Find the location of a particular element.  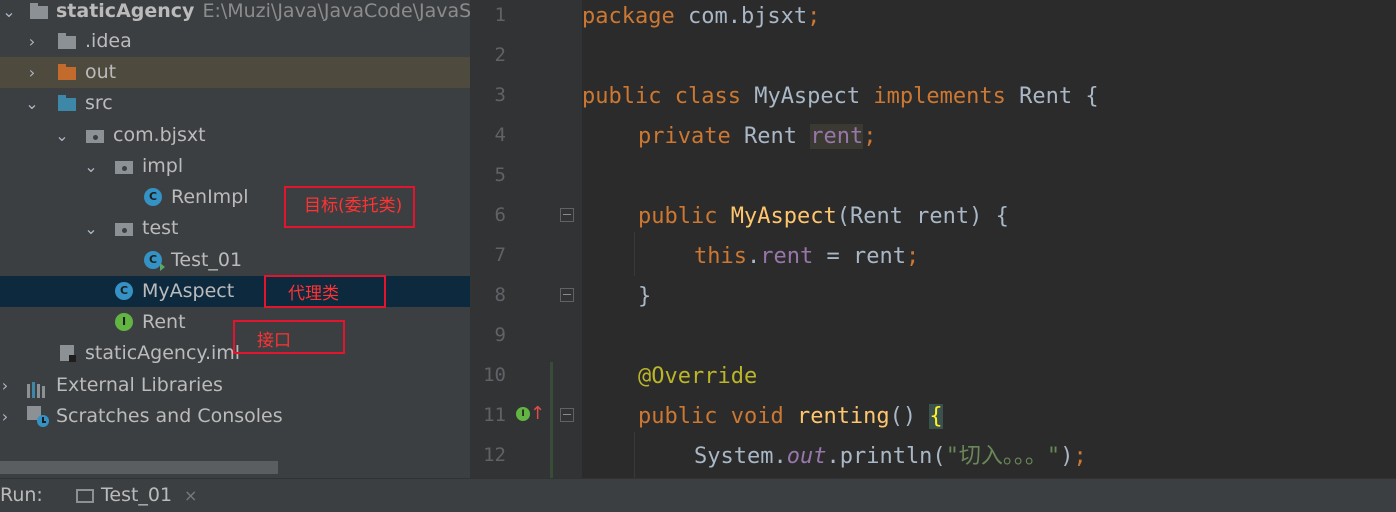

annotation-label: 代理类 is located at coordinates (313, 294).